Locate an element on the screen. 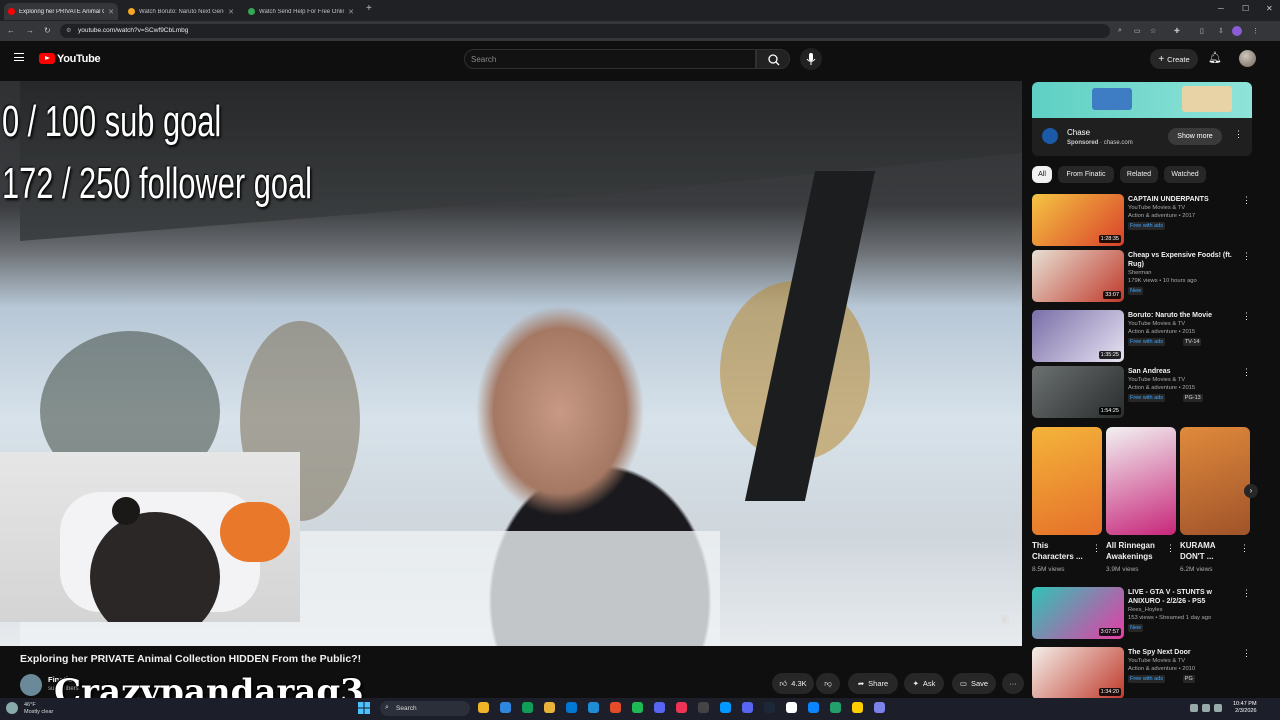 Image resolution: width=1280 pixels, height=720 pixels. recommendation-title: Cheap vs Expensive Foods! (ft. Rug) is located at coordinates (1183, 260).